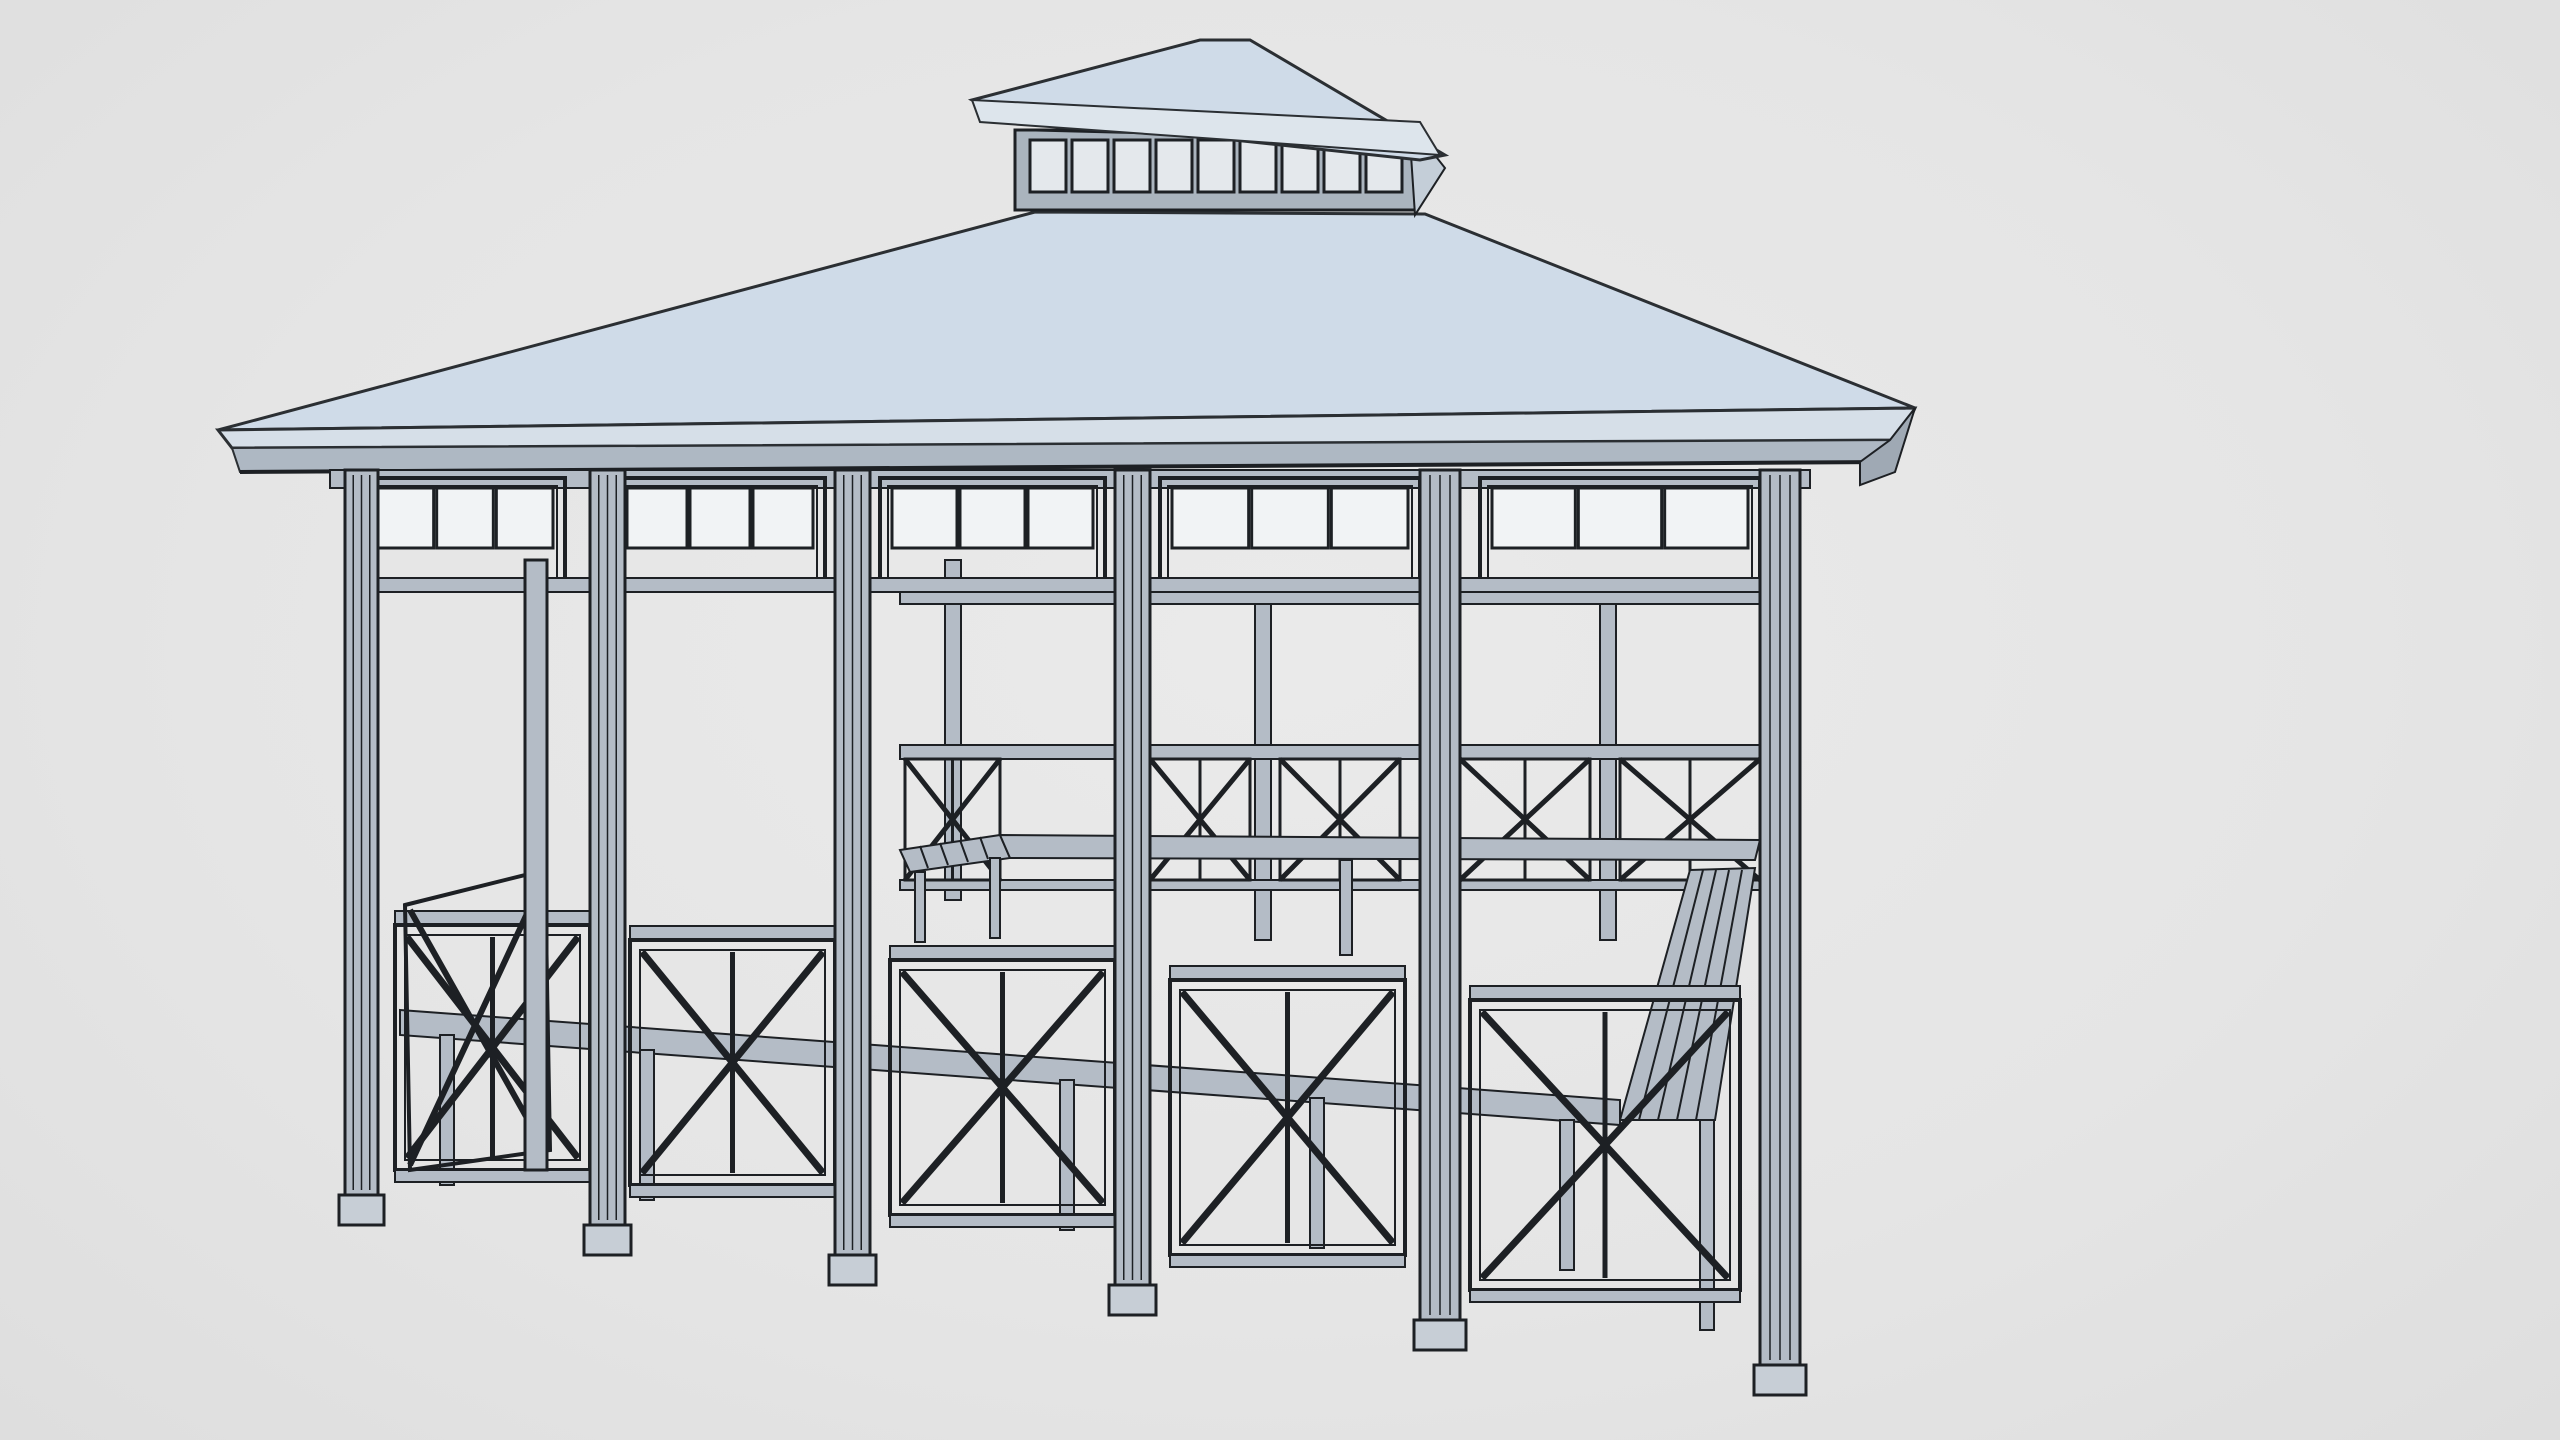 The width and height of the screenshot is (2560, 1440). I want to click on front-transom-rail, so click(1060, 585).